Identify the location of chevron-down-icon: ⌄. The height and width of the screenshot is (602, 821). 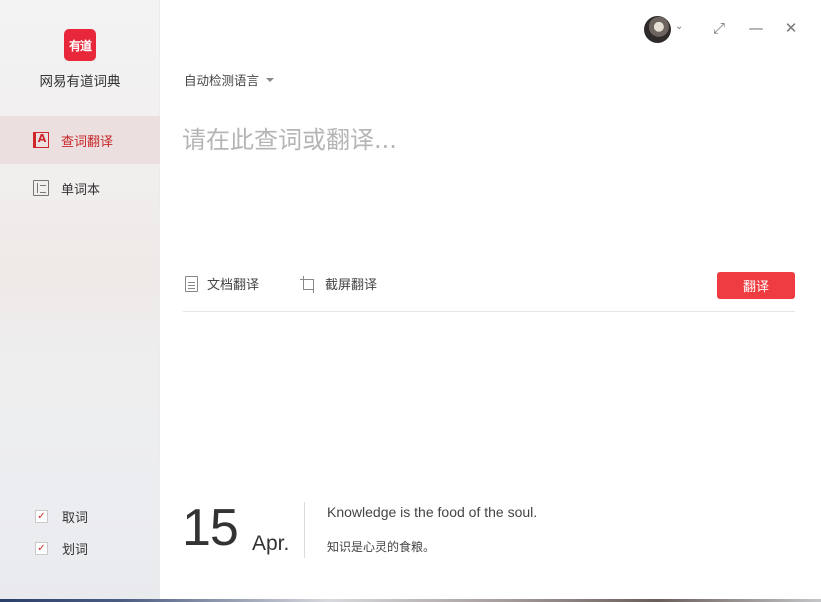
(679, 26).